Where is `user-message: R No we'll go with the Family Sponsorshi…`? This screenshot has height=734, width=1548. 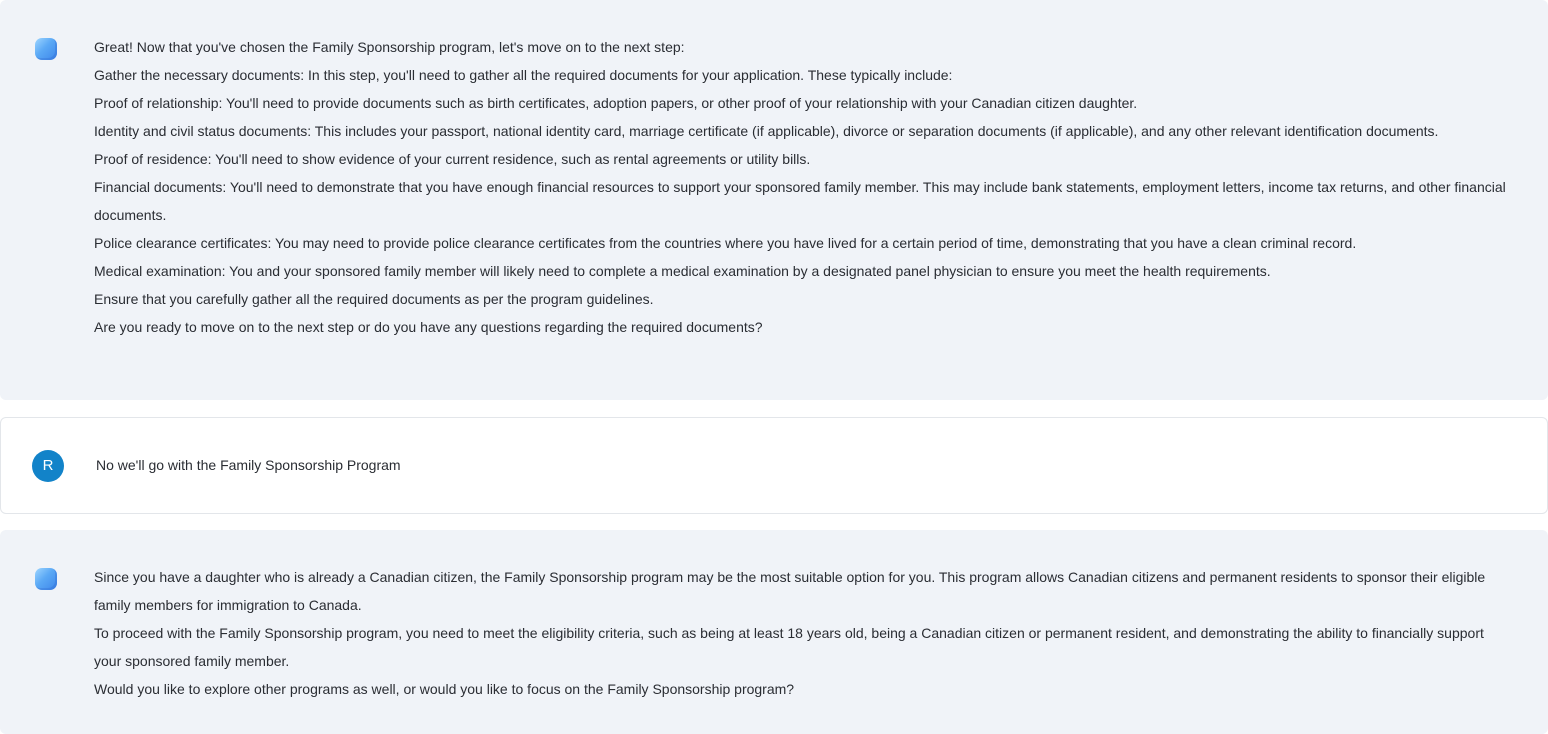 user-message: R No we'll go with the Family Sponsorshi… is located at coordinates (774, 465).